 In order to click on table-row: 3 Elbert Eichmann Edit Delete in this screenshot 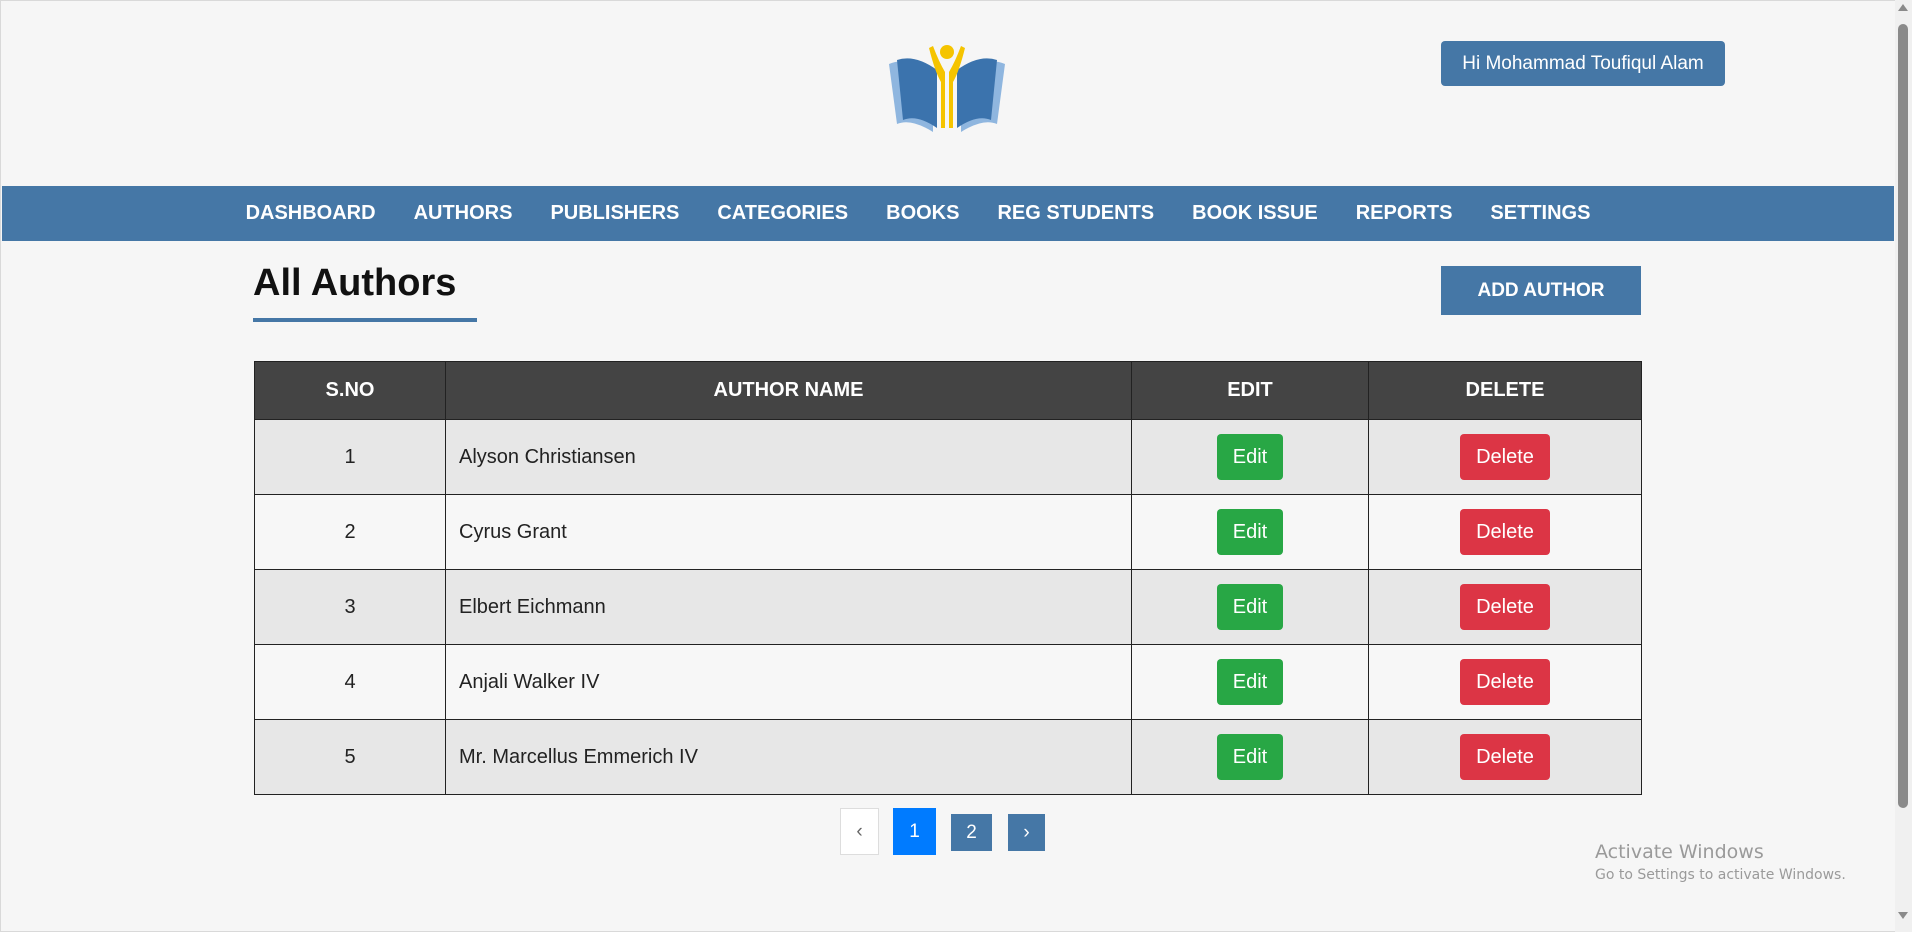, I will do `click(948, 607)`.